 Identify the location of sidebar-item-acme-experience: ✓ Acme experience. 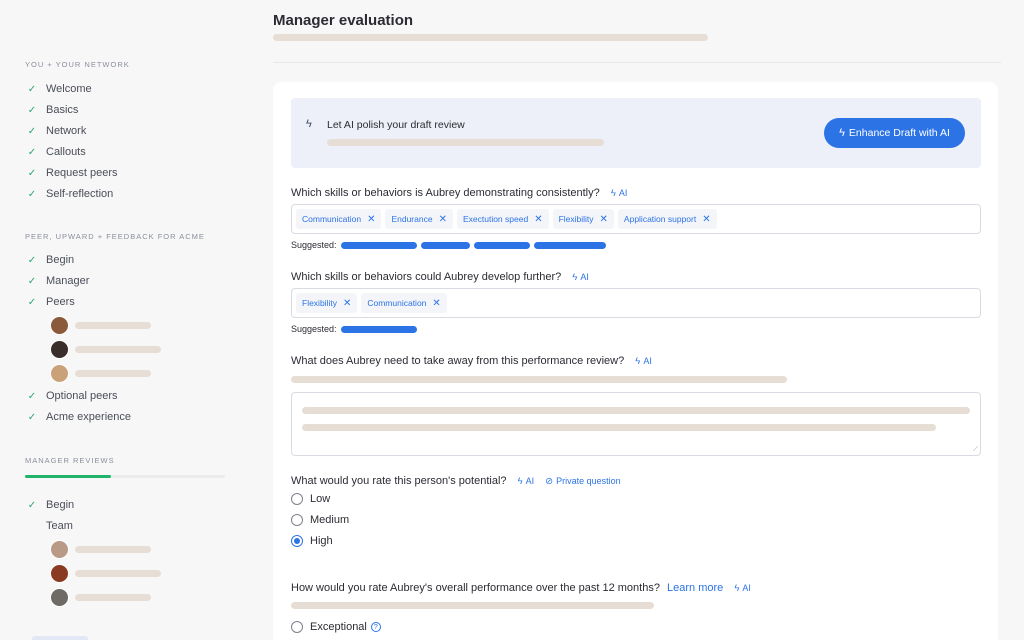
(78, 417).